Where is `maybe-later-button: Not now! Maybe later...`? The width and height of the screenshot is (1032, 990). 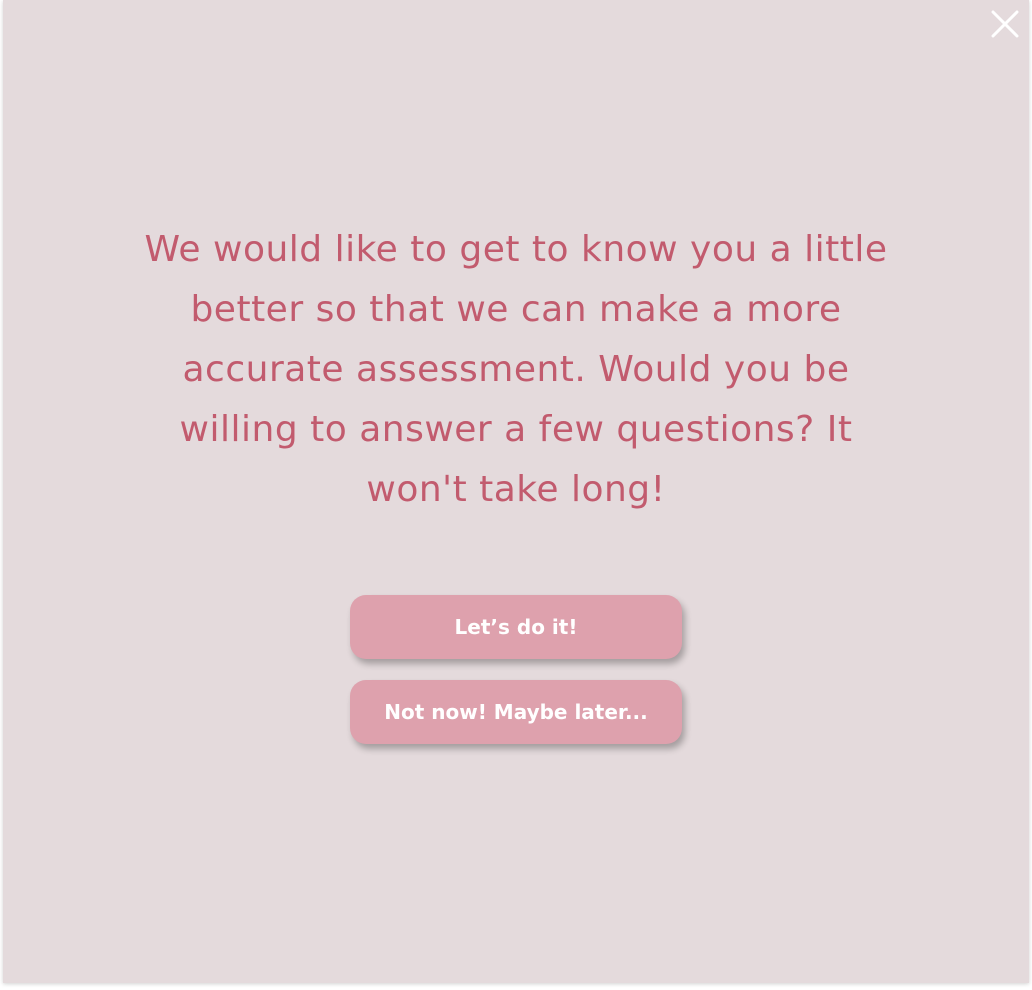
maybe-later-button: Not now! Maybe later... is located at coordinates (516, 712).